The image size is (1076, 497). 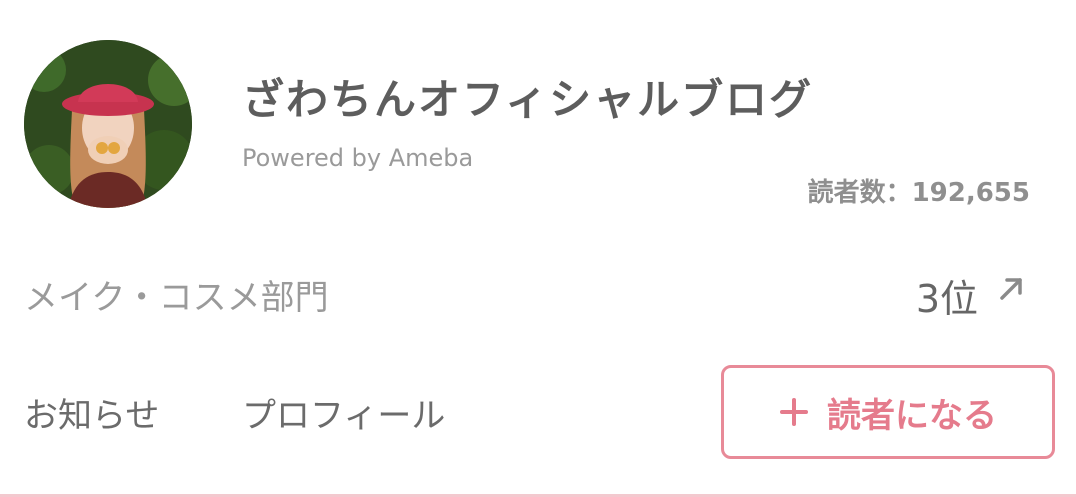 What do you see at coordinates (918, 193) in the screenshot?
I see `reader-count: 読者数：192,655` at bounding box center [918, 193].